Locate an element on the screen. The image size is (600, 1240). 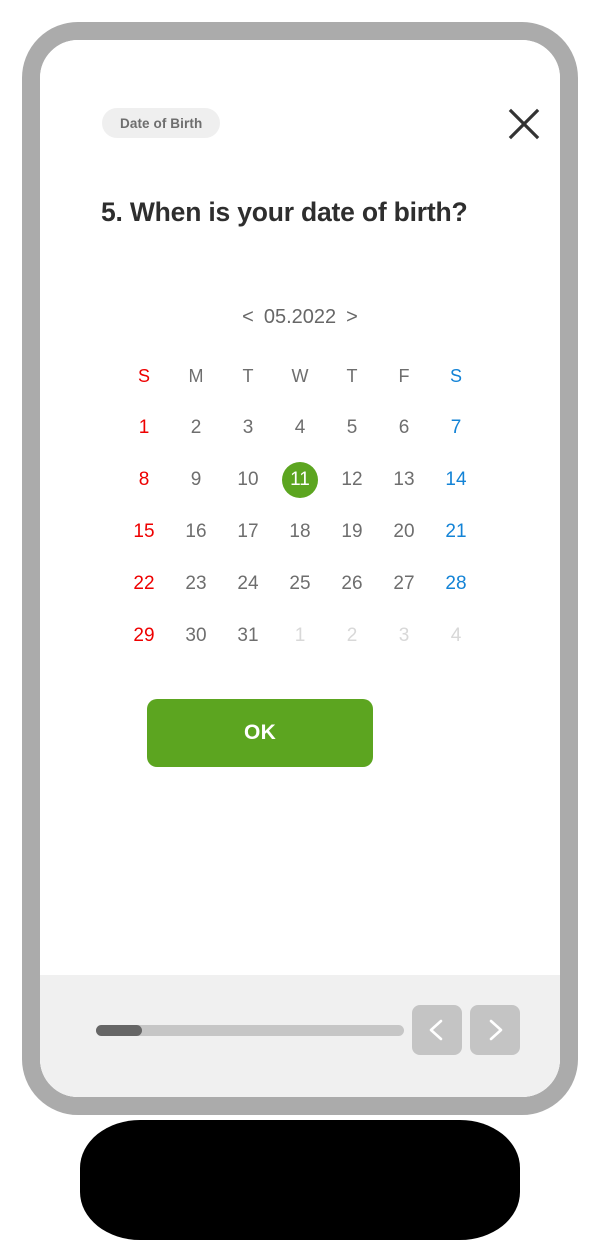
calendar-day-label: 11 is located at coordinates (300, 480).